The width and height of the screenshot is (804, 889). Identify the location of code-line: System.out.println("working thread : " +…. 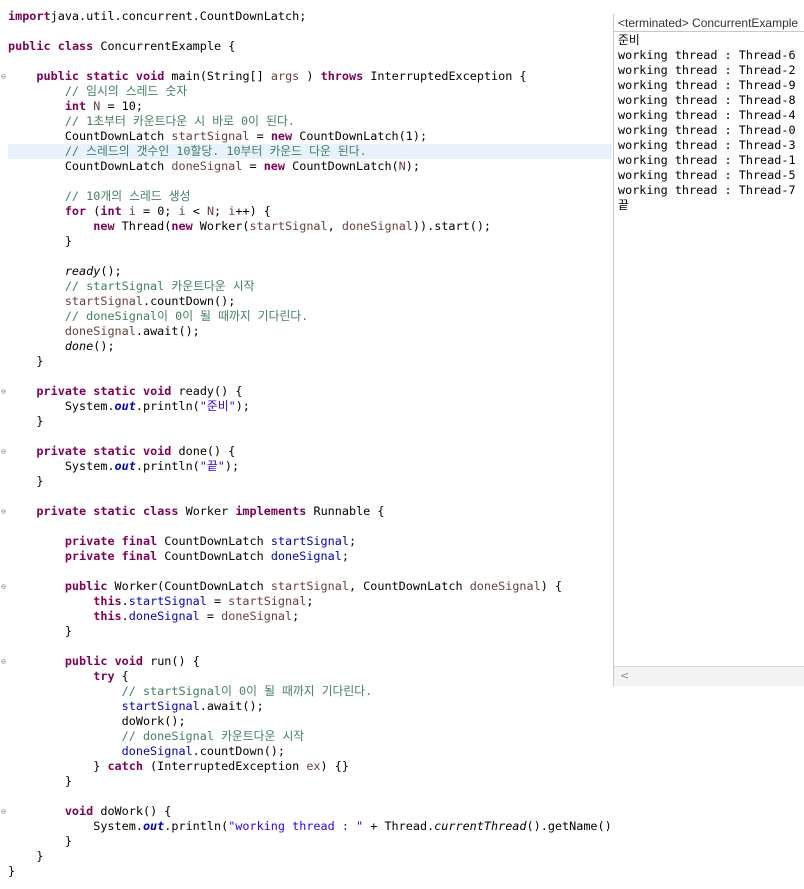
(310, 826).